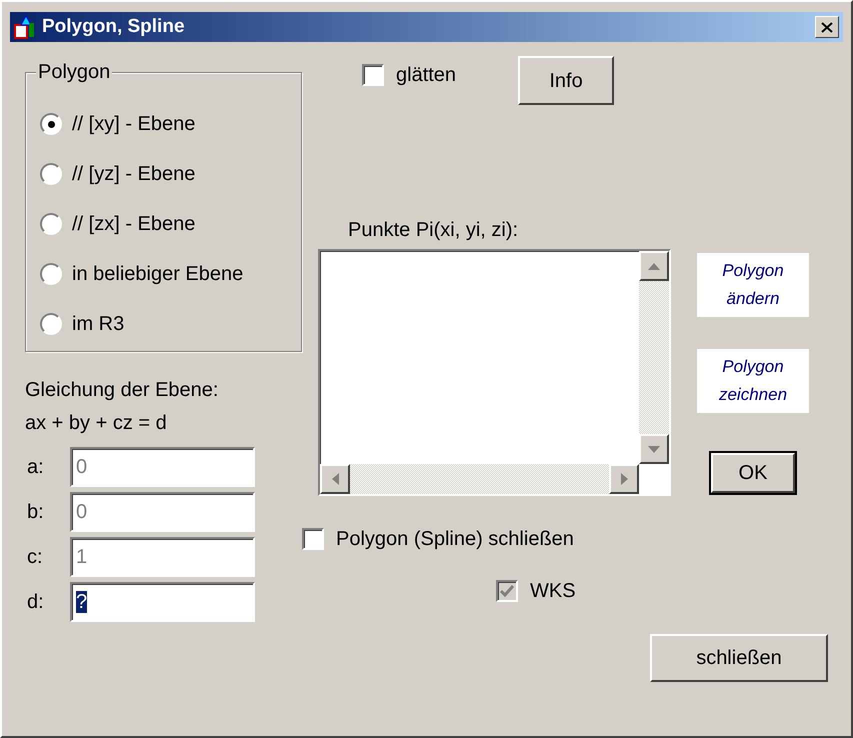  What do you see at coordinates (162, 602) in the screenshot?
I see `input-field: ?` at bounding box center [162, 602].